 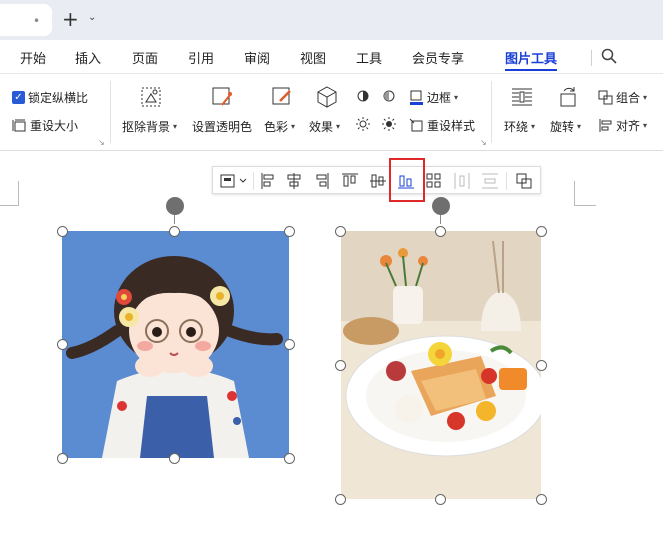 I want to click on color-icon, so click(x=282, y=97).